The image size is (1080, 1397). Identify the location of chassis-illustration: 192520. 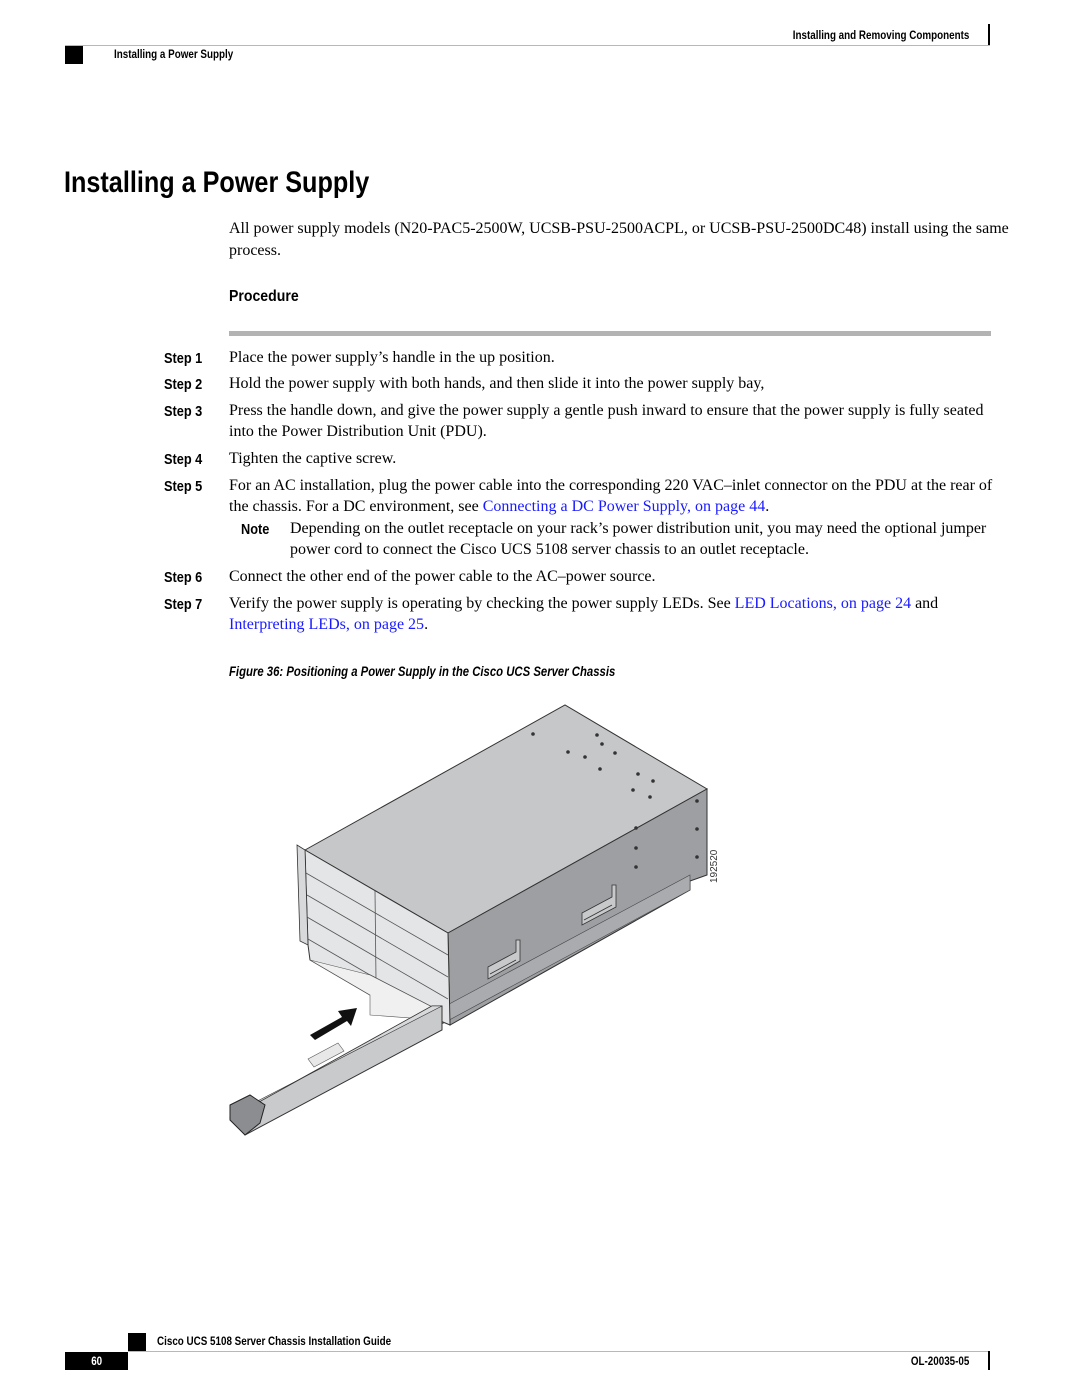
(474, 920).